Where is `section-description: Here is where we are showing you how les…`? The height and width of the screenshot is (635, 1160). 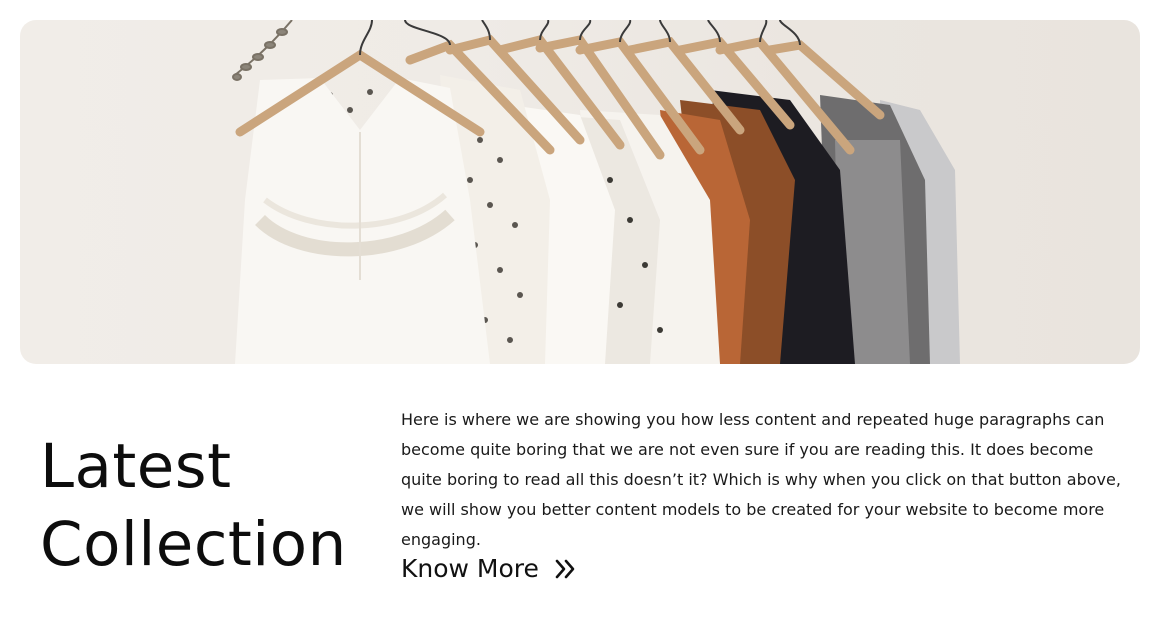
section-description: Here is where we are showing you how les… is located at coordinates (761, 479).